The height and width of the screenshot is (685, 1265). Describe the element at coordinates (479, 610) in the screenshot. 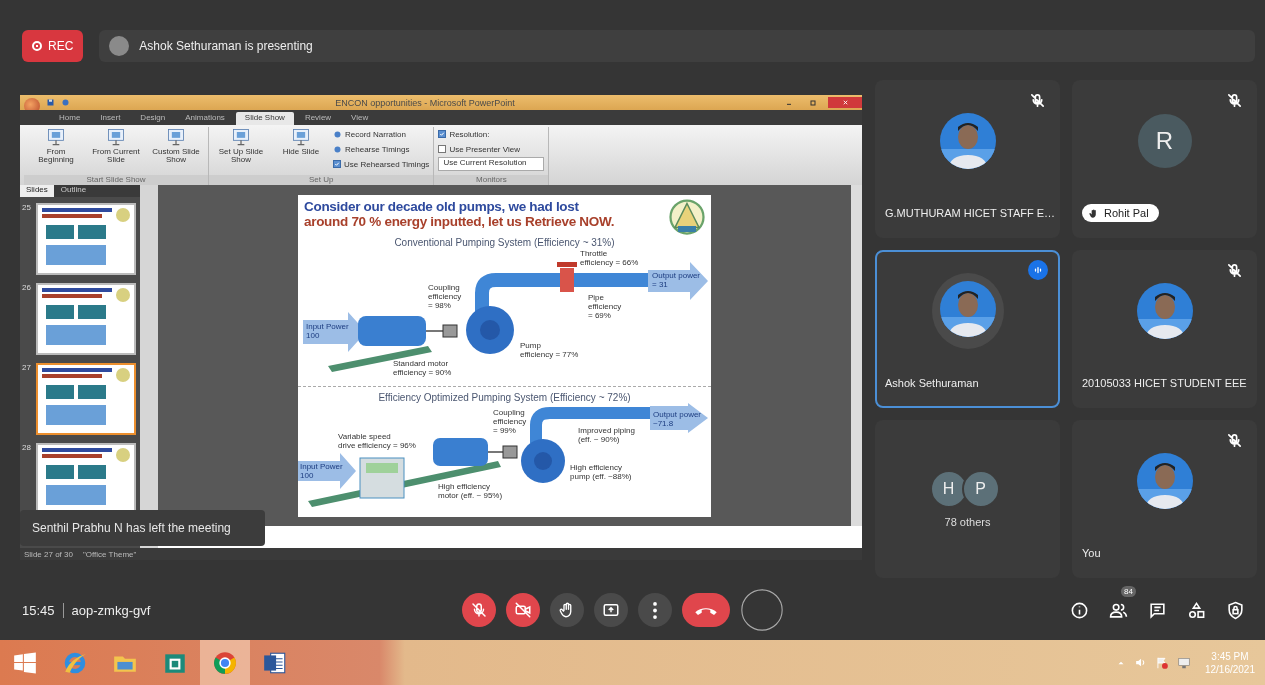

I see `mic-off-button` at that location.